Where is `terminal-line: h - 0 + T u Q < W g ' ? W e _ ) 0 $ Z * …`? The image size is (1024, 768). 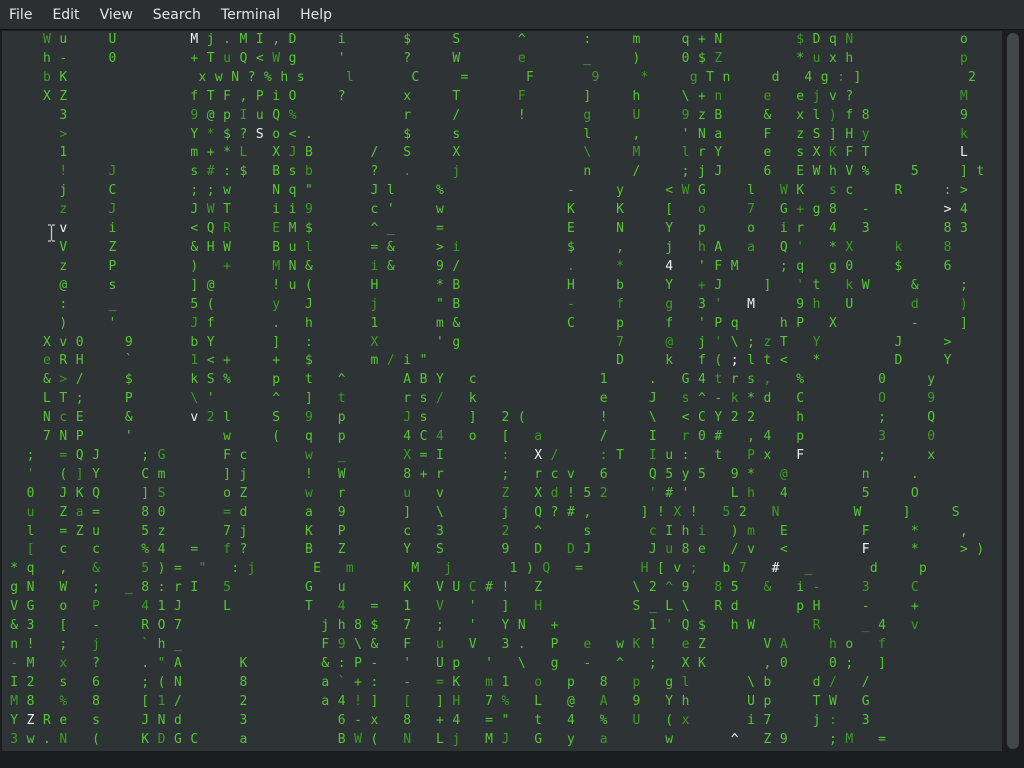
terminal-line: h - 0 + T u Q < W g ' ? W e _ ) 0 $ Z * … is located at coordinates (505, 58).